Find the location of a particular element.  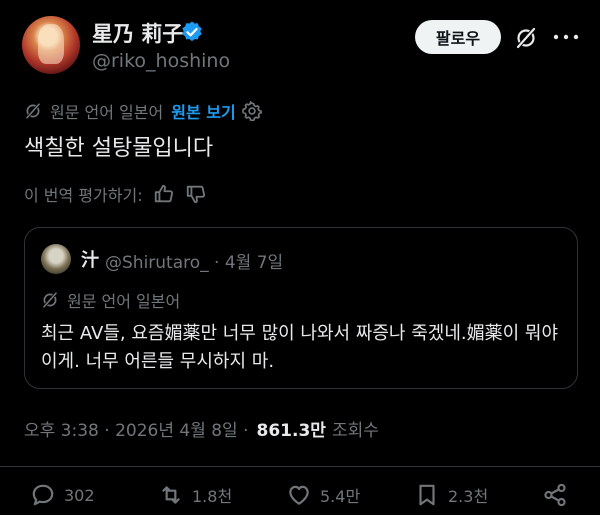

repost-button: 1.8천 is located at coordinates (195, 495).